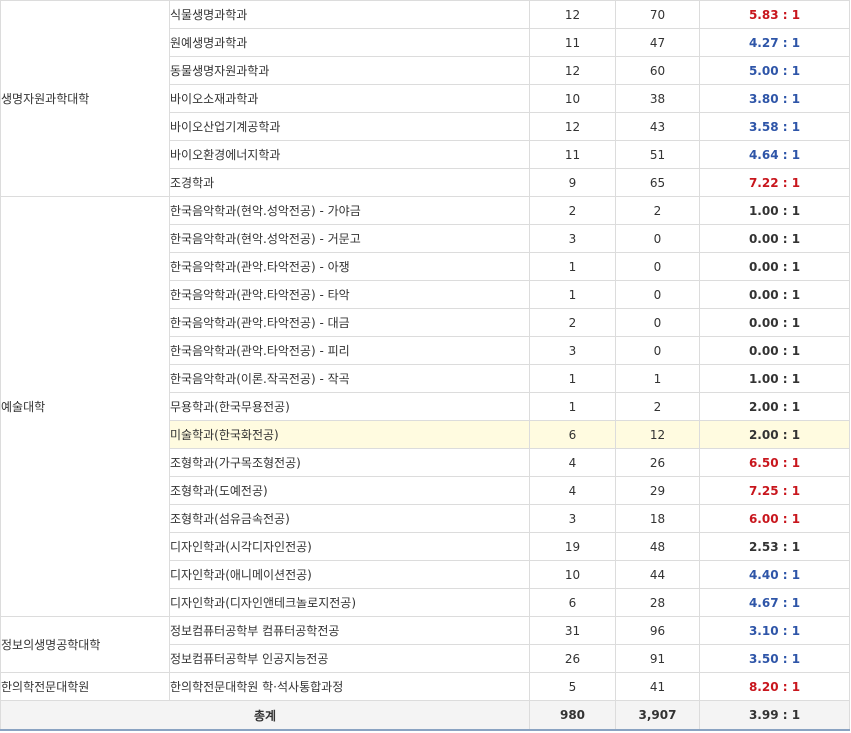 The image size is (851, 733). I want to click on ratio-cell: 4.40 : 1, so click(774, 574).